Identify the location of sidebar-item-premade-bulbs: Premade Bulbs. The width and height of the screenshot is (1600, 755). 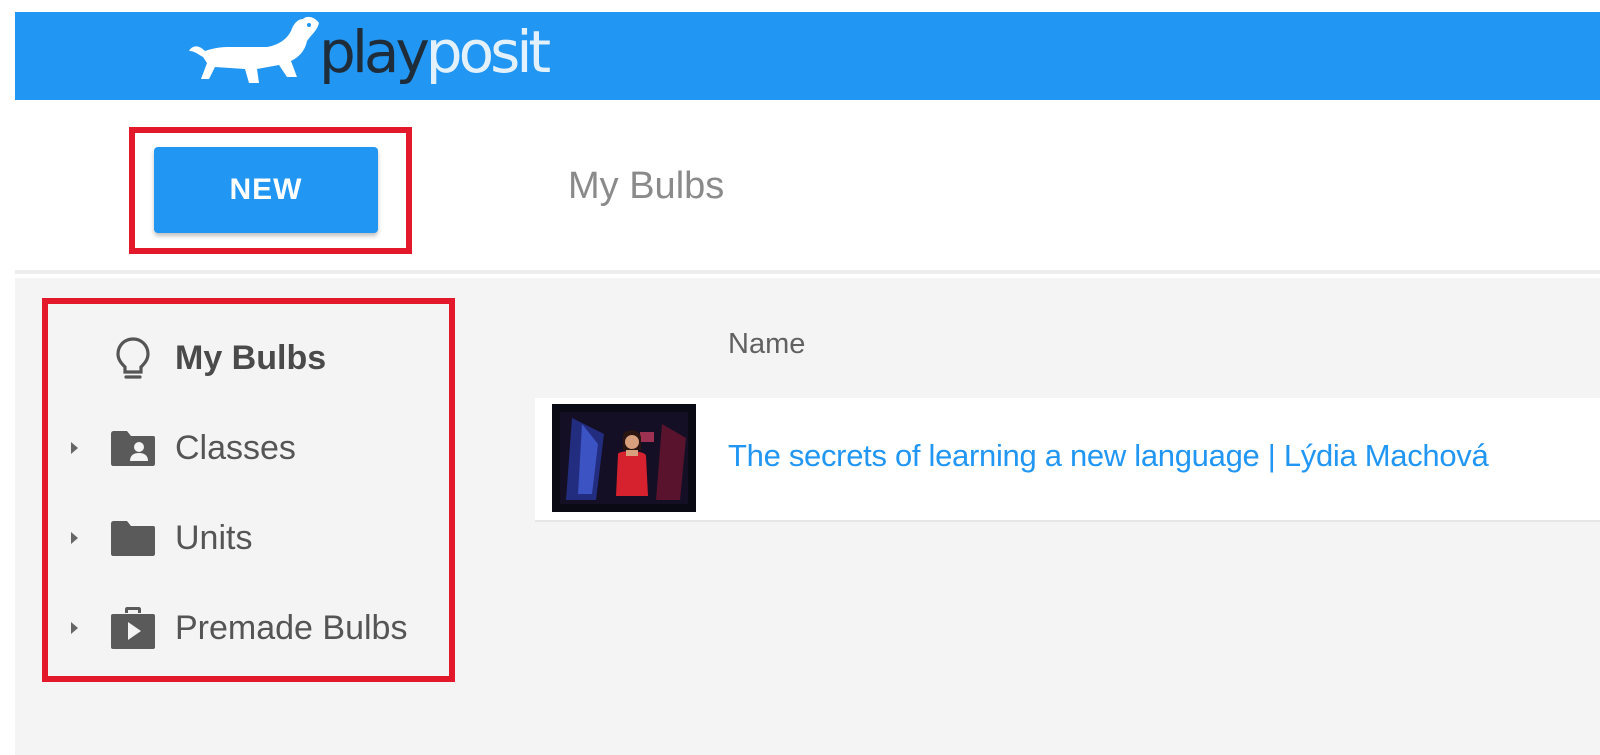
(250, 628).